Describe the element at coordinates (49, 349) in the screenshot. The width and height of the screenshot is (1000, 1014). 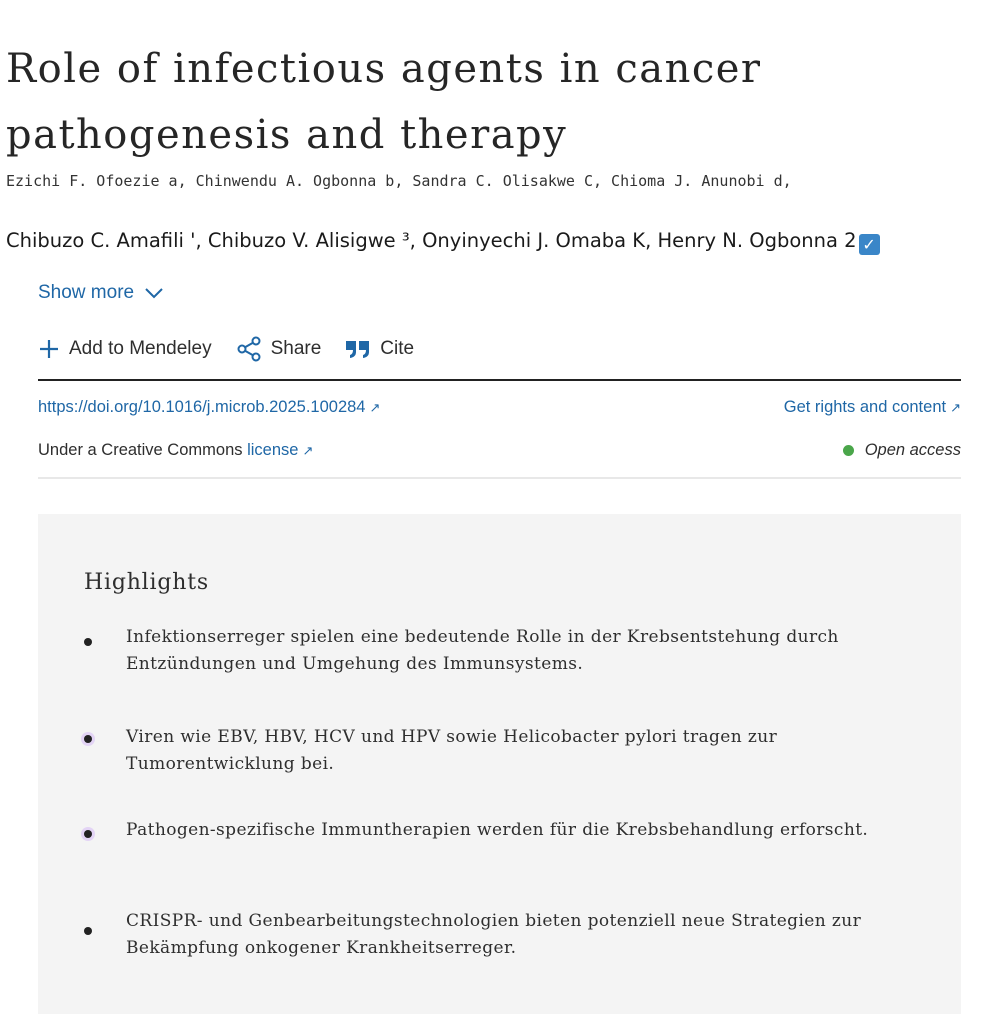
I see `plus-icon` at that location.